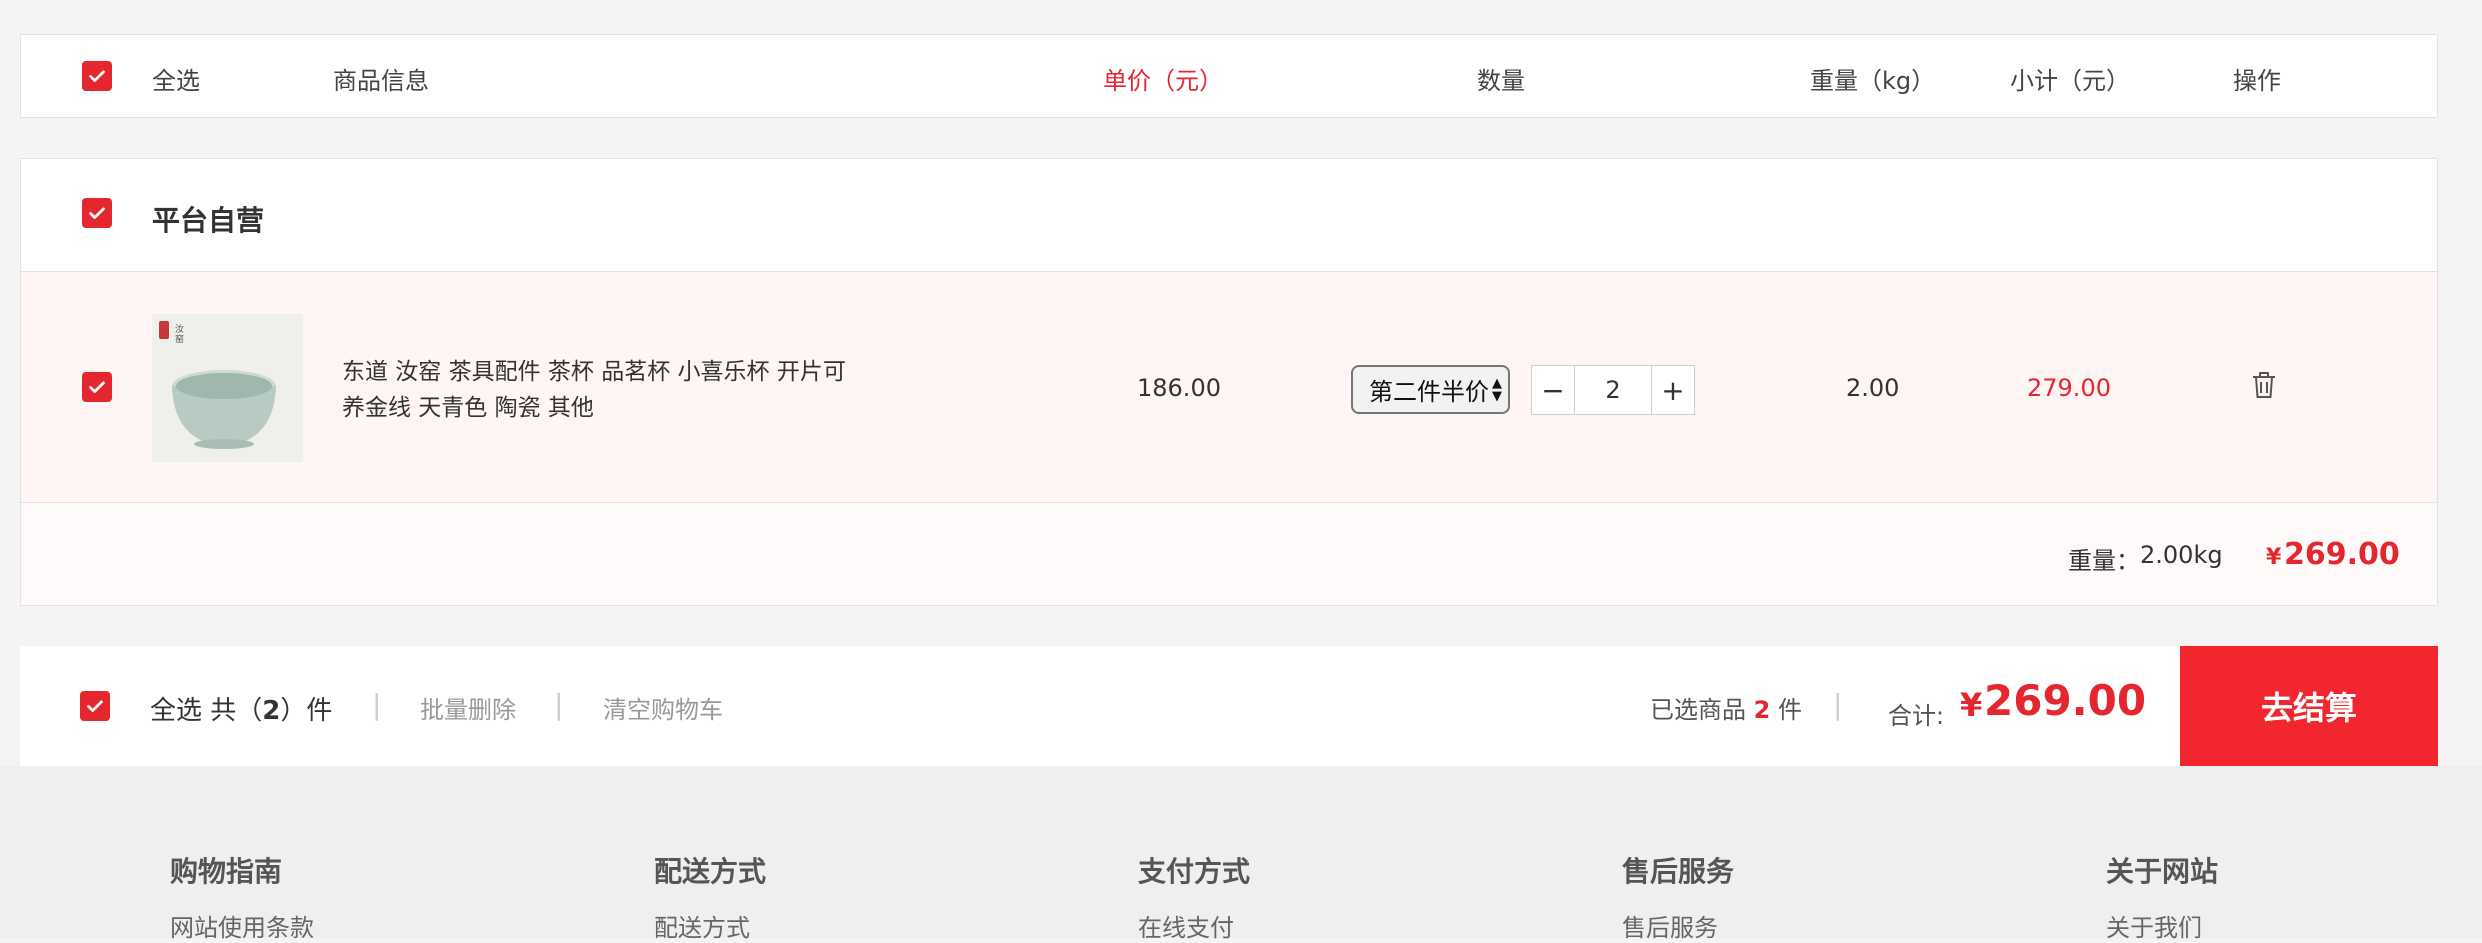 This screenshot has height=943, width=2482. What do you see at coordinates (1673, 390) in the screenshot?
I see `increase-button: +` at bounding box center [1673, 390].